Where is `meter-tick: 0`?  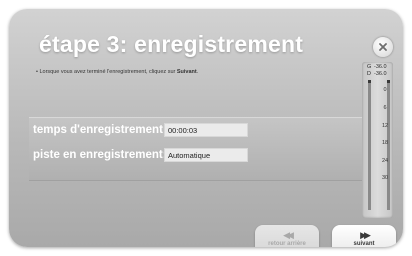
meter-tick: 0 is located at coordinates (385, 90).